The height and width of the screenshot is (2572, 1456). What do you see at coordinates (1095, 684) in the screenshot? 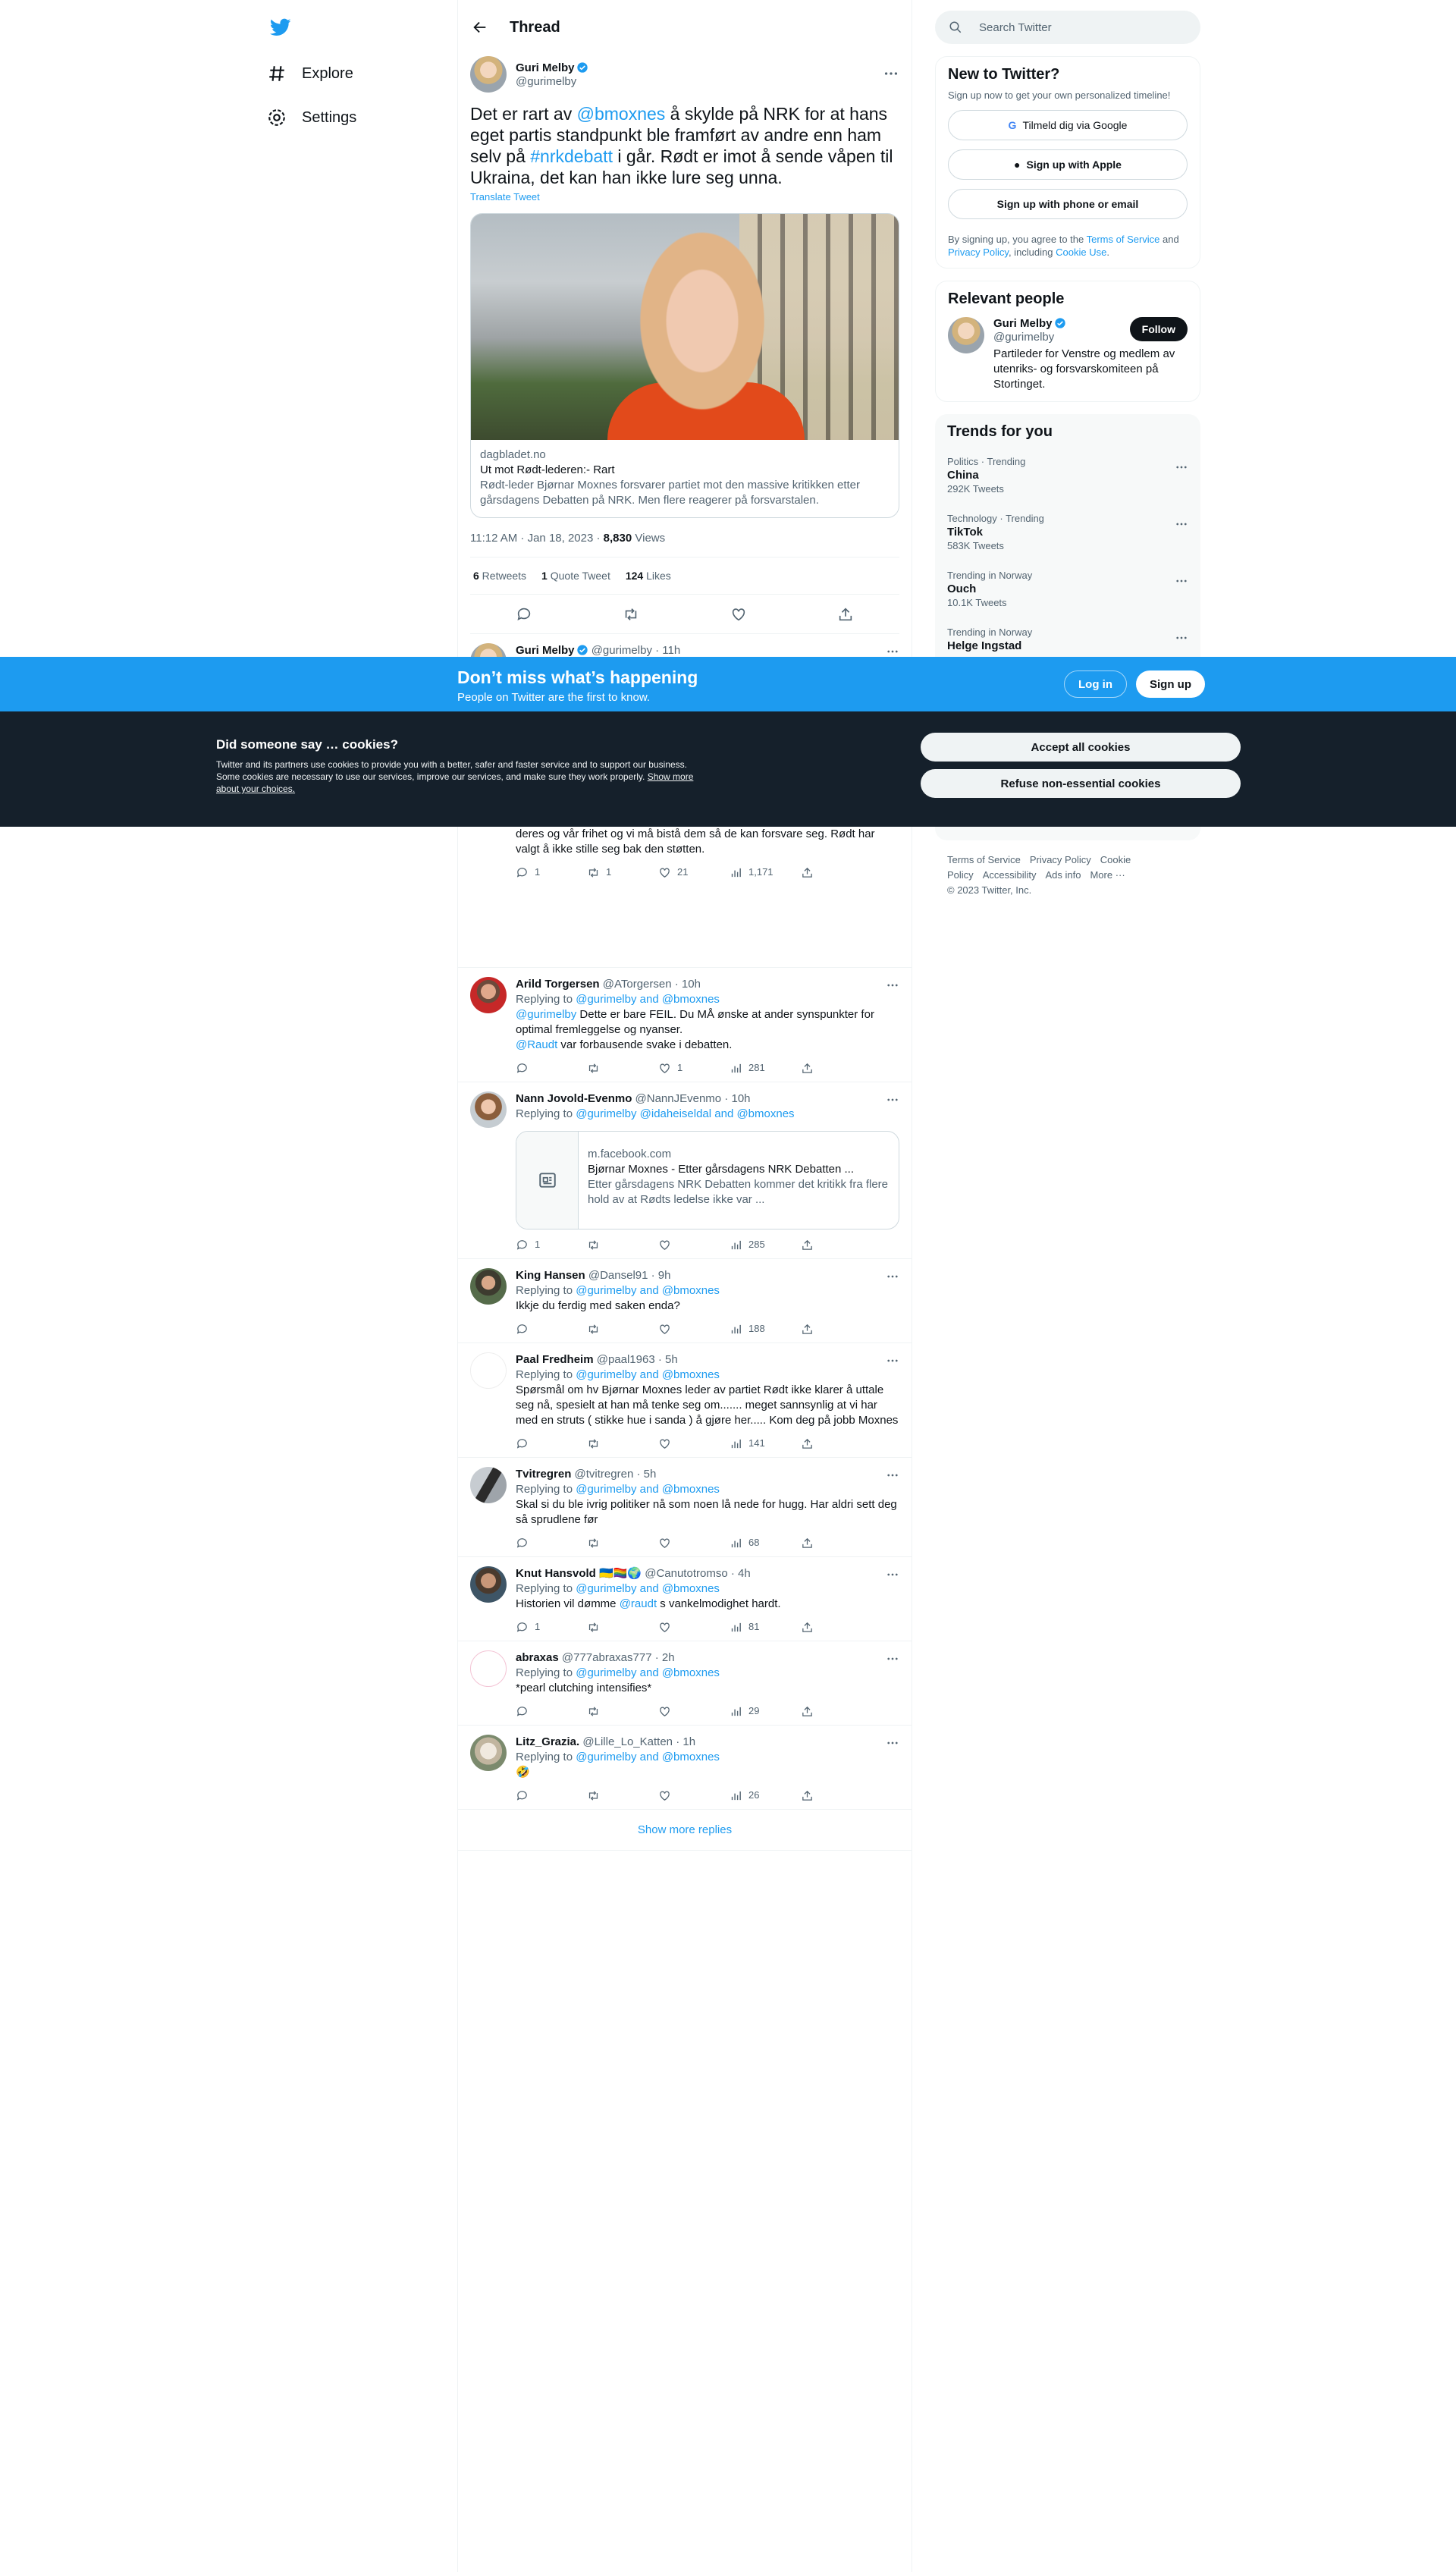
I see `login-button: Log in` at bounding box center [1095, 684].